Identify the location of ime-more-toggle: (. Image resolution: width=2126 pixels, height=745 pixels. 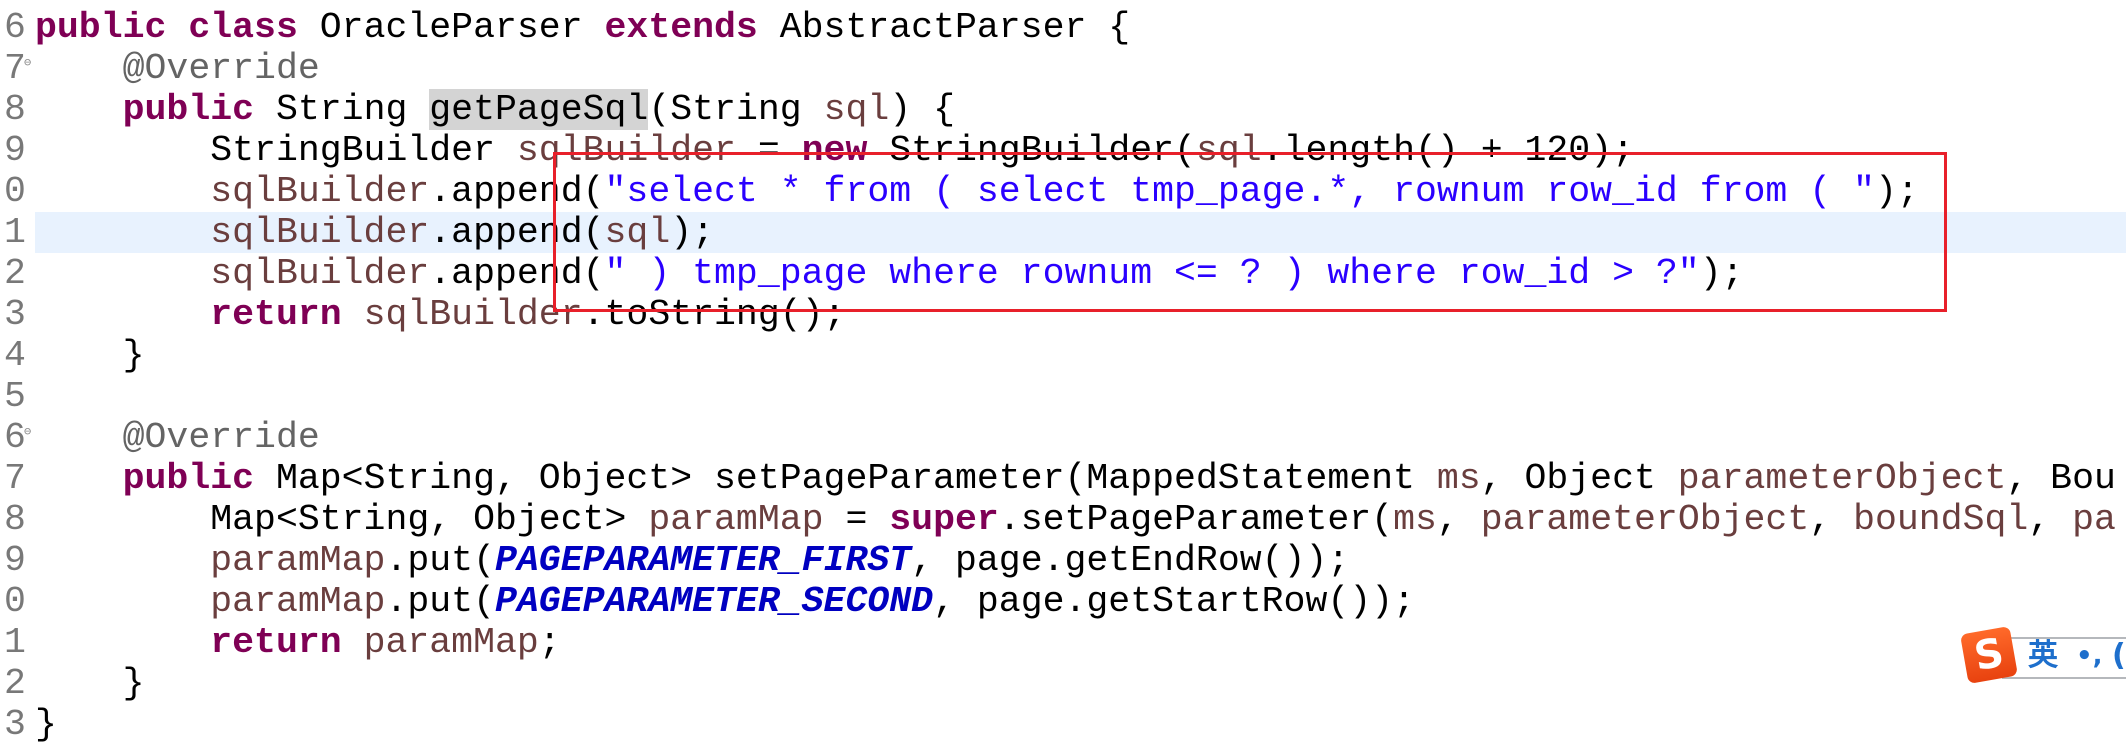
(2119, 656).